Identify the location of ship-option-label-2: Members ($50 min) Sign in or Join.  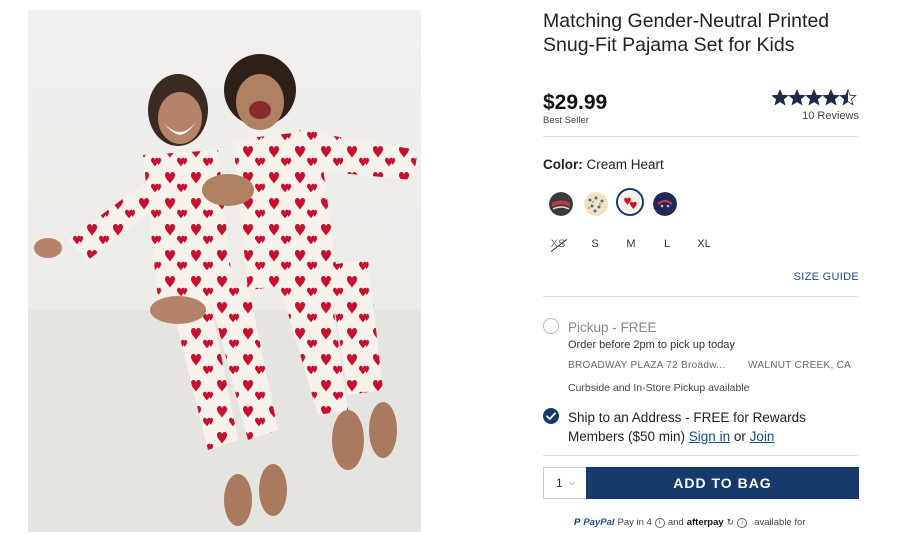
(671, 436).